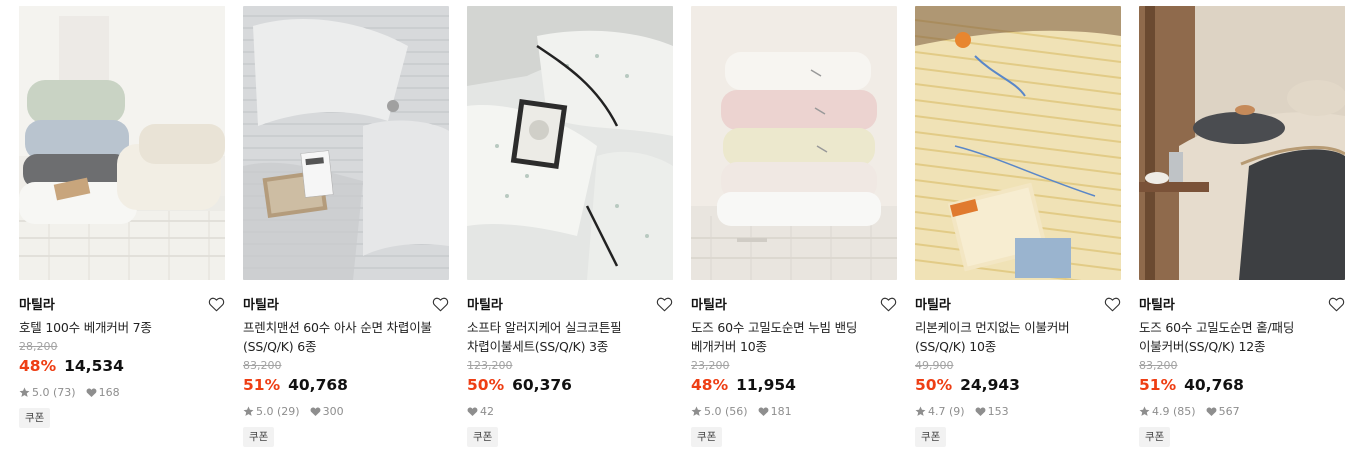 This screenshot has height=456, width=1347. Describe the element at coordinates (934, 365) in the screenshot. I see `original-price: 49,900` at that location.